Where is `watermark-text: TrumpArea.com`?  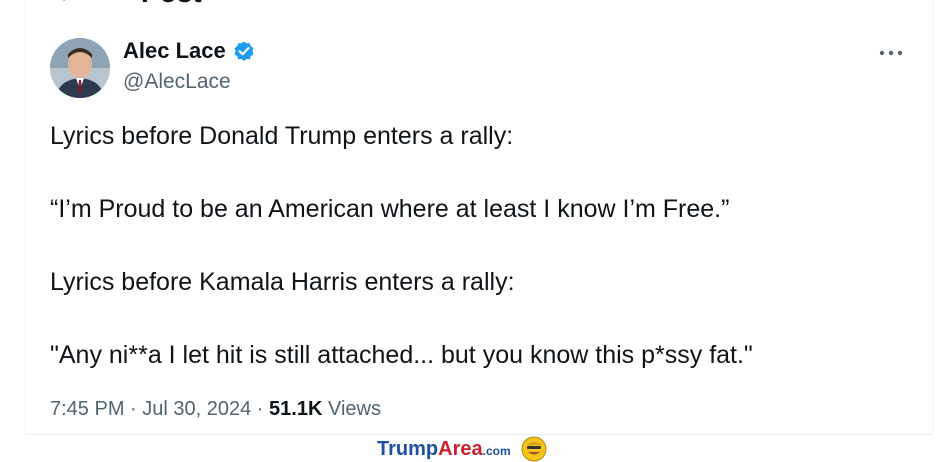
watermark-text: TrumpArea.com is located at coordinates (444, 448).